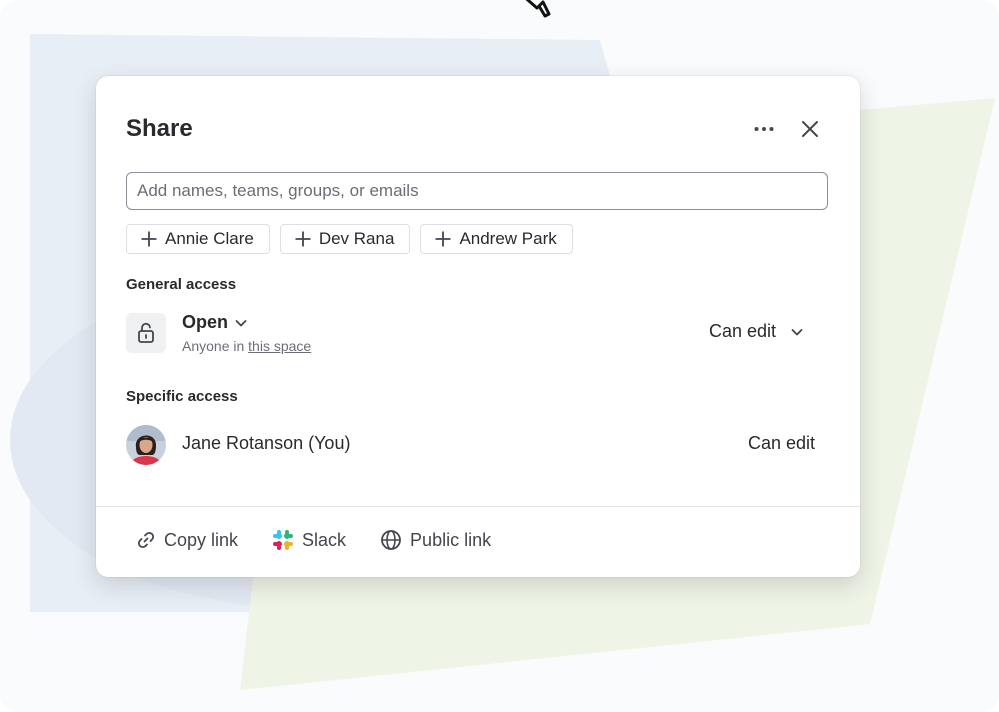  I want to click on slack-button: Slack, so click(309, 540).